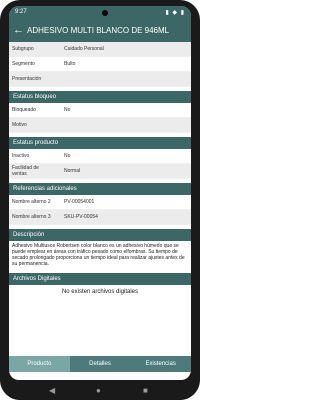  I want to click on tab-existencias: Existencias, so click(160, 364).